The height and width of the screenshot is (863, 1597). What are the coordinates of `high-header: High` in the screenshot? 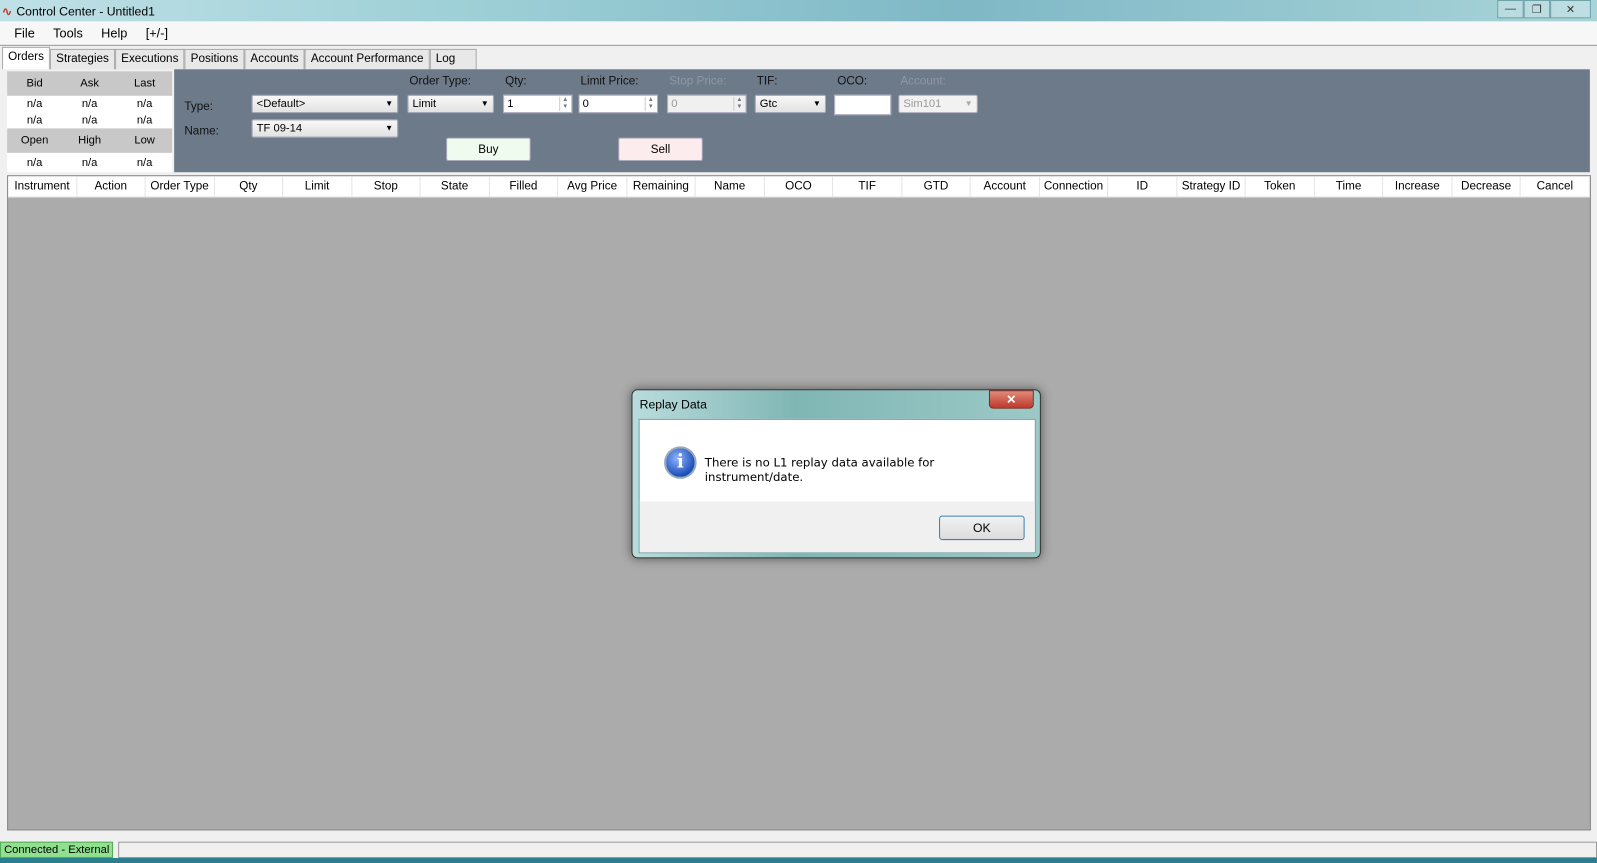 It's located at (90, 140).